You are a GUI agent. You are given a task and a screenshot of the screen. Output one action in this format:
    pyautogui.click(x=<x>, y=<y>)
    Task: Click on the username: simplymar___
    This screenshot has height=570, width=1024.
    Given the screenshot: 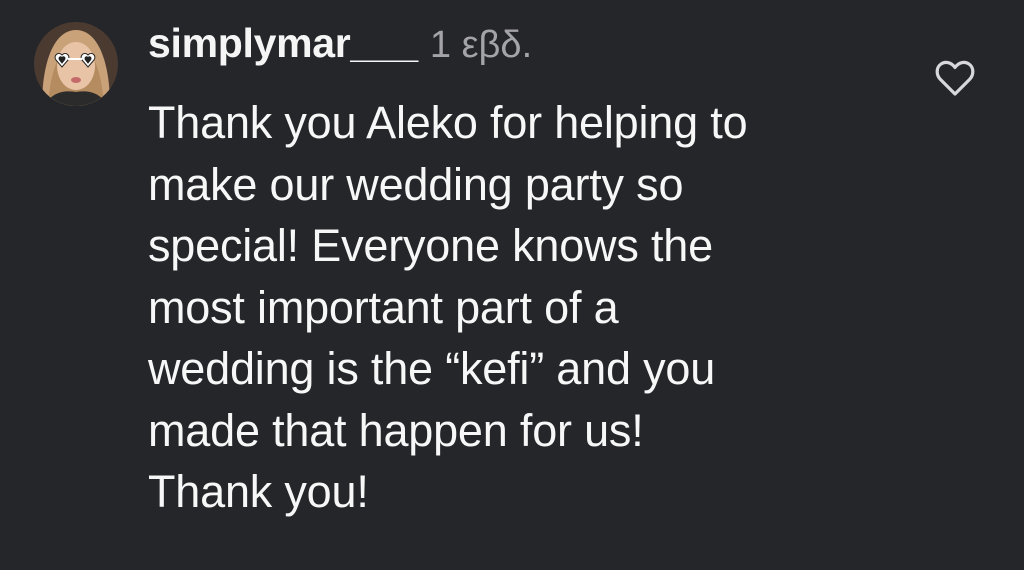 What is the action you would take?
    pyautogui.click(x=283, y=43)
    